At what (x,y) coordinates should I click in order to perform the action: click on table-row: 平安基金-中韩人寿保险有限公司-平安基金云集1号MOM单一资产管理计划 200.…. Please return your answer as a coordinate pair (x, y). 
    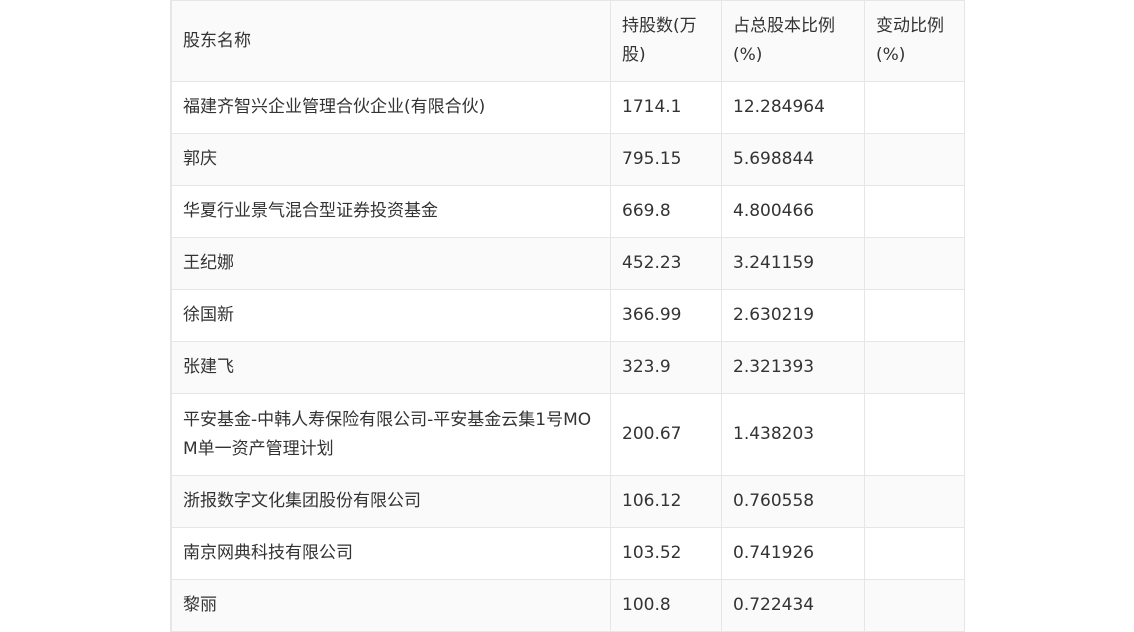
    Looking at the image, I should click on (568, 434).